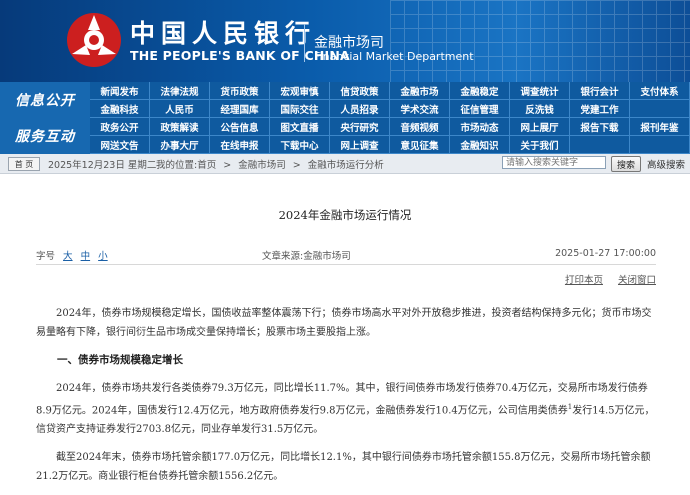  I want to click on nav-link: 学术交流, so click(420, 109).